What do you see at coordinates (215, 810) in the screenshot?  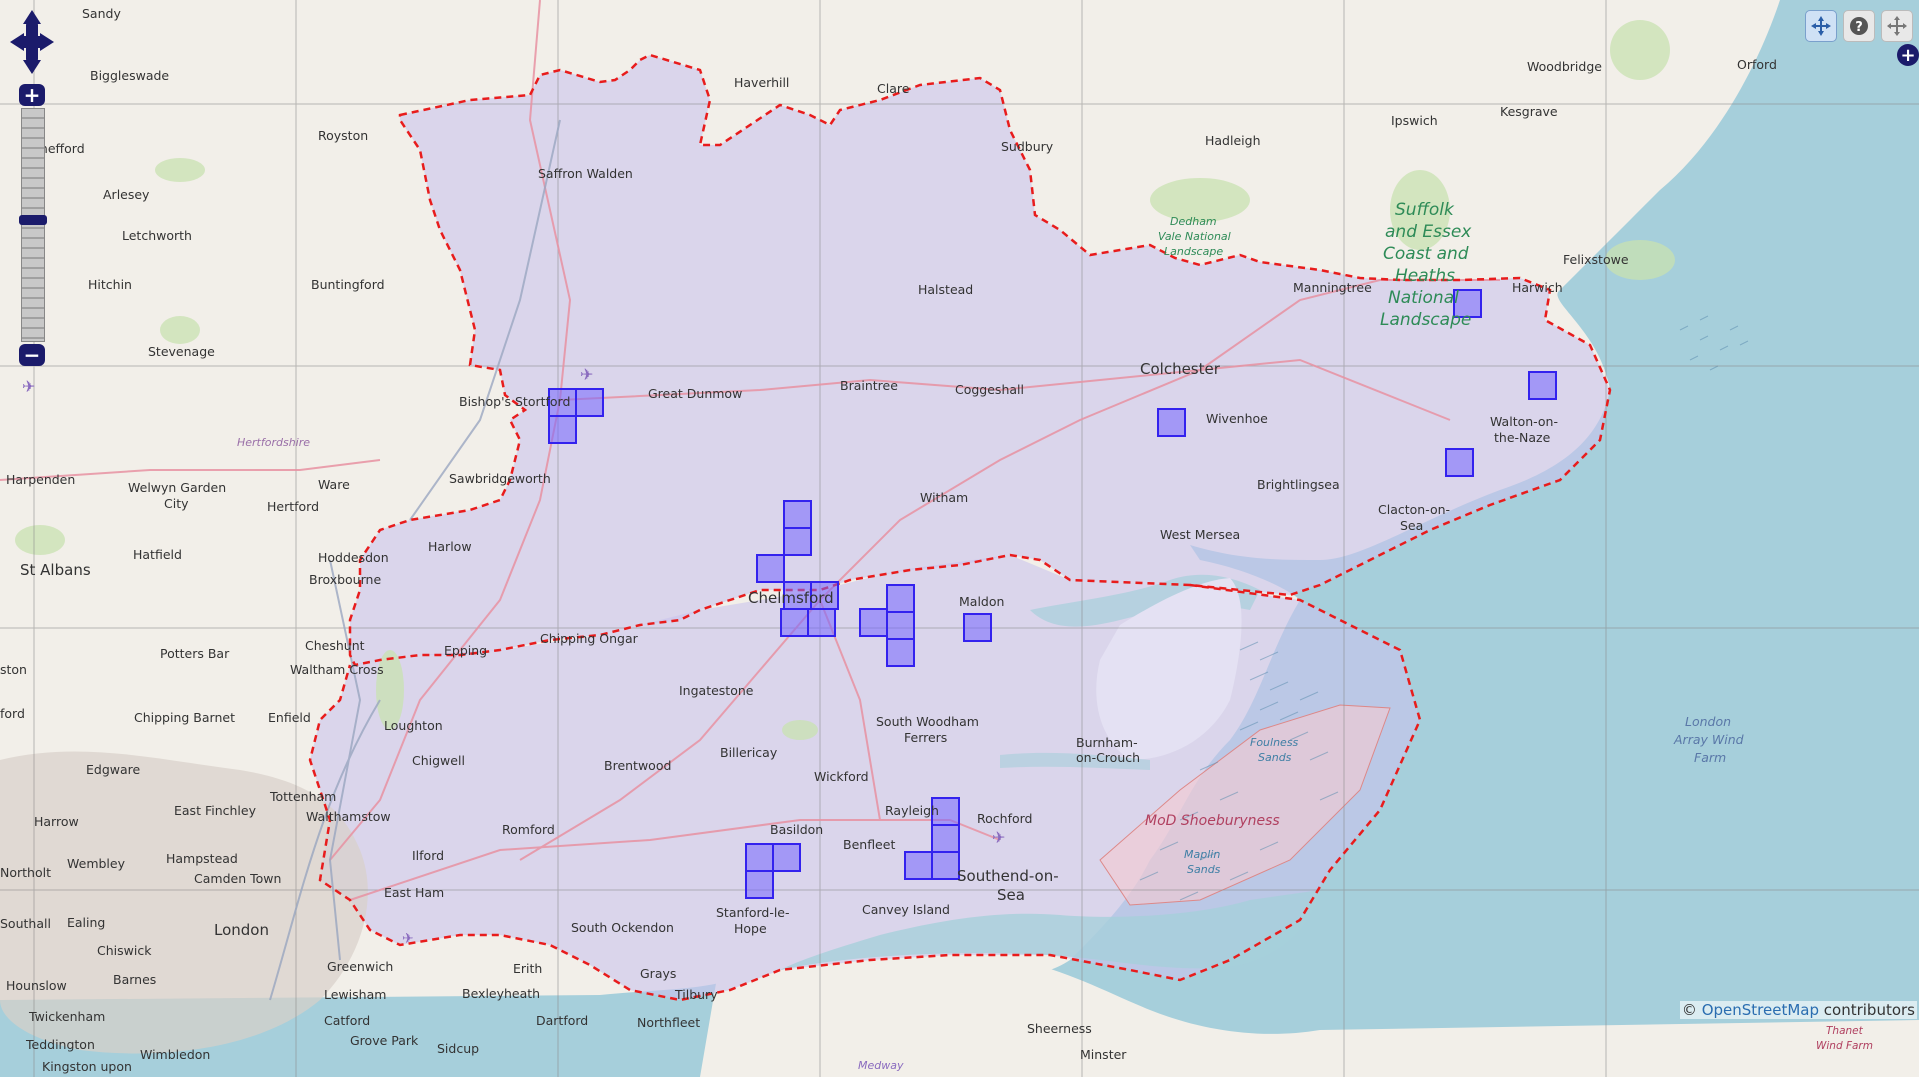 I see `place-label: East Finchley` at bounding box center [215, 810].